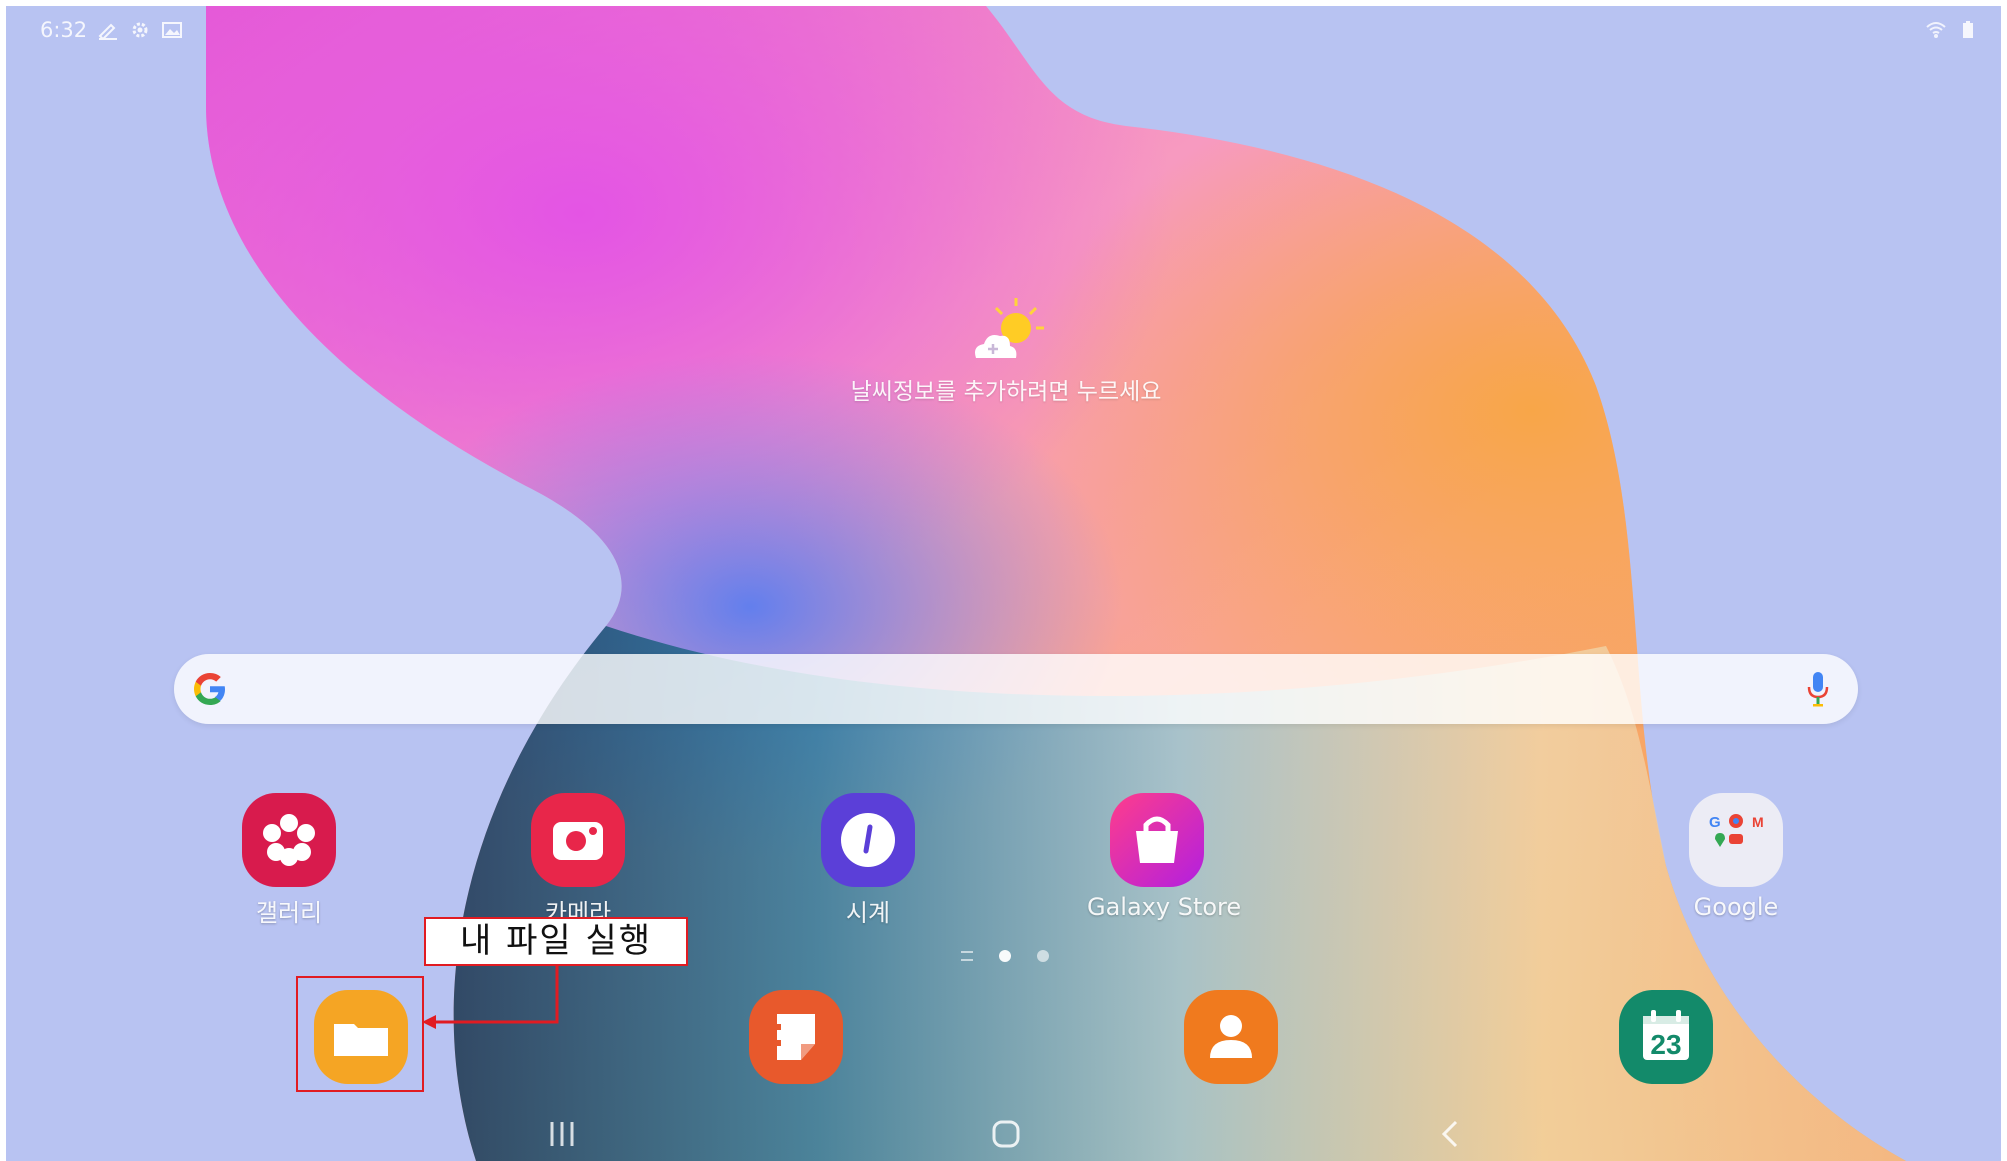 This screenshot has width=2007, height=1161. Describe the element at coordinates (140, 30) in the screenshot. I see `settings-notification-icon` at that location.